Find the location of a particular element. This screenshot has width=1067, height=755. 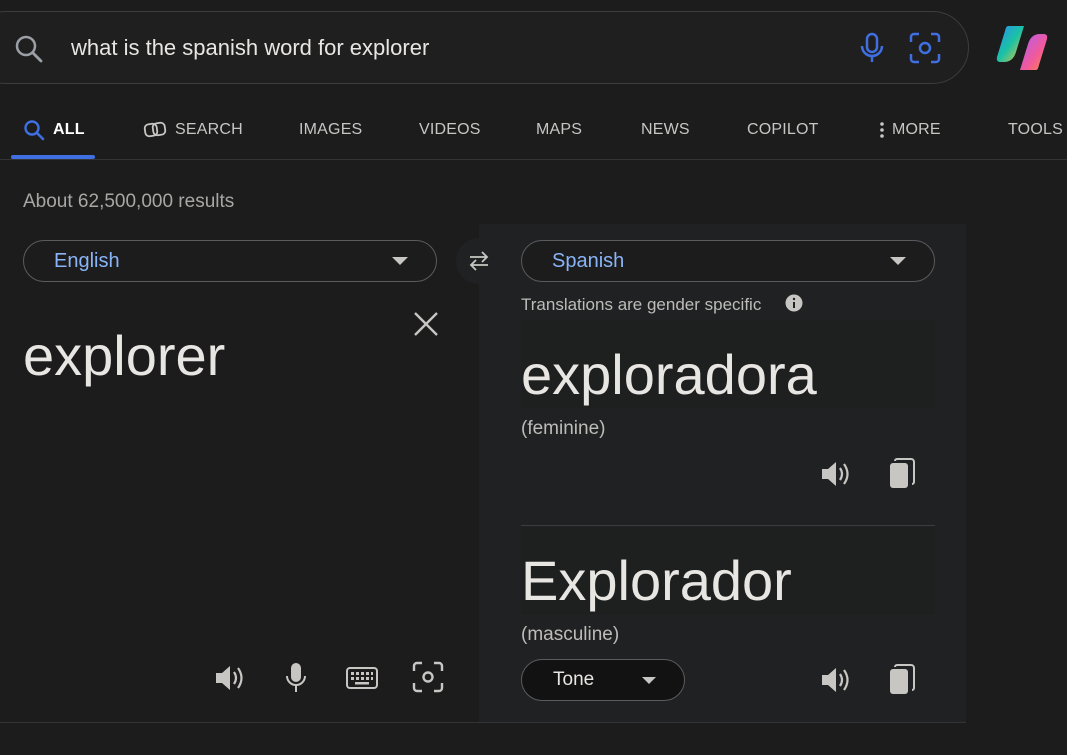

keyboard-icon is located at coordinates (362, 678).